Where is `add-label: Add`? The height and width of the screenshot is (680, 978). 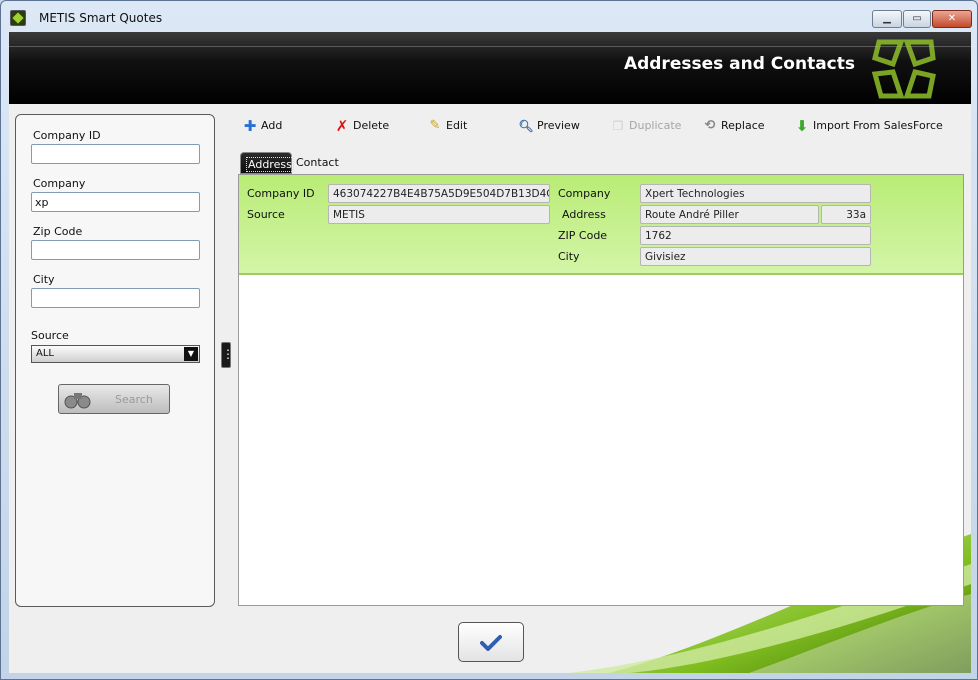
add-label: Add is located at coordinates (272, 125).